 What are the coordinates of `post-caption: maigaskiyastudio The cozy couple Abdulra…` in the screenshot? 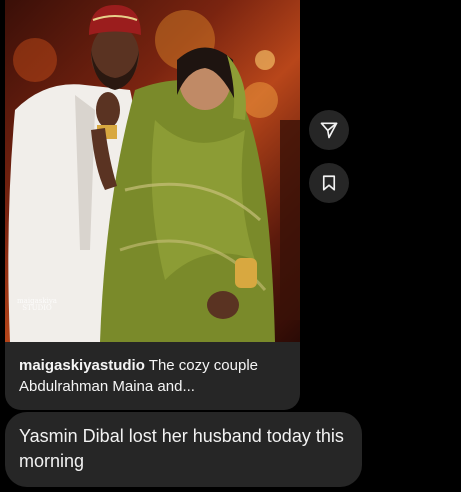 It's located at (155, 376).